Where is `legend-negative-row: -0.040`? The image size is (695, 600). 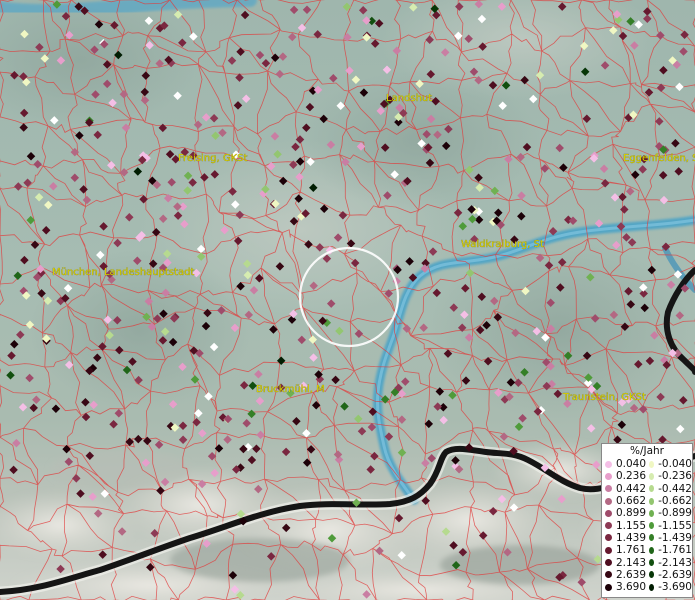 legend-negative-row: -0.040 is located at coordinates (669, 464).